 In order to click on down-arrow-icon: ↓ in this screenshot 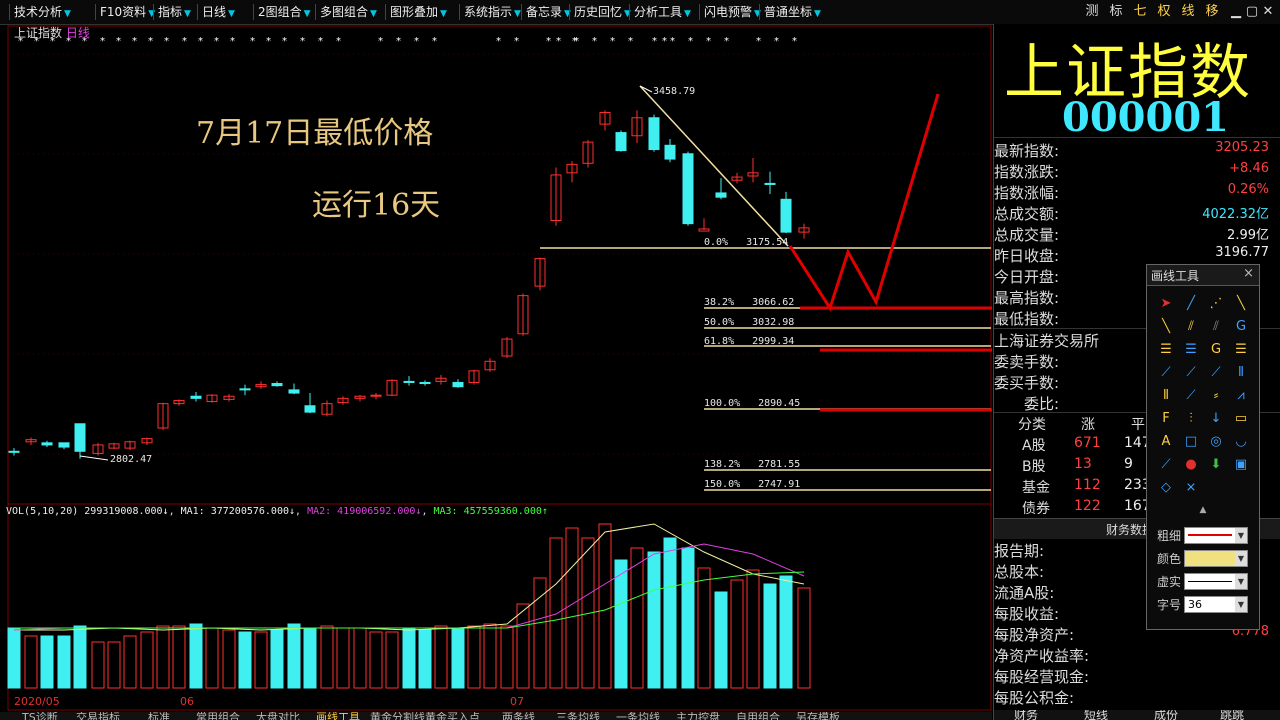, I will do `click(1216, 419)`.